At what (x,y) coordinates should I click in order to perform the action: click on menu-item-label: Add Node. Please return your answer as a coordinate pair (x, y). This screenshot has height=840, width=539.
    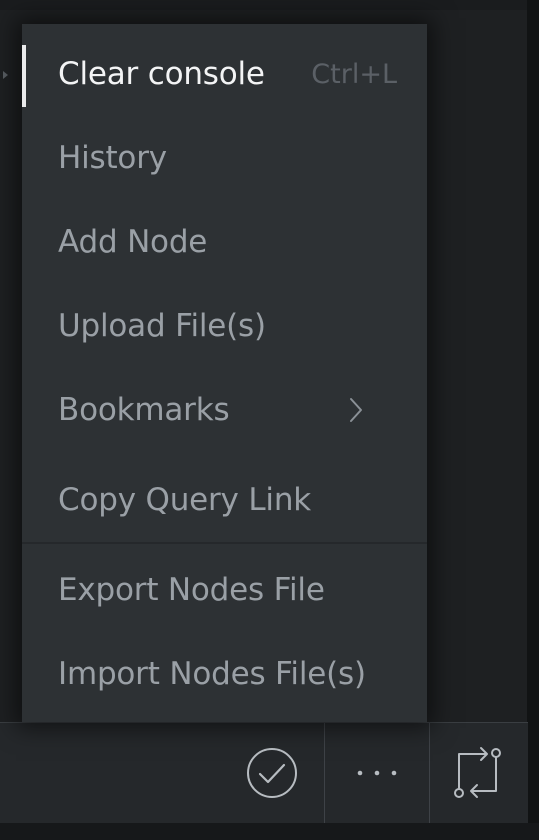
    Looking at the image, I should click on (133, 242).